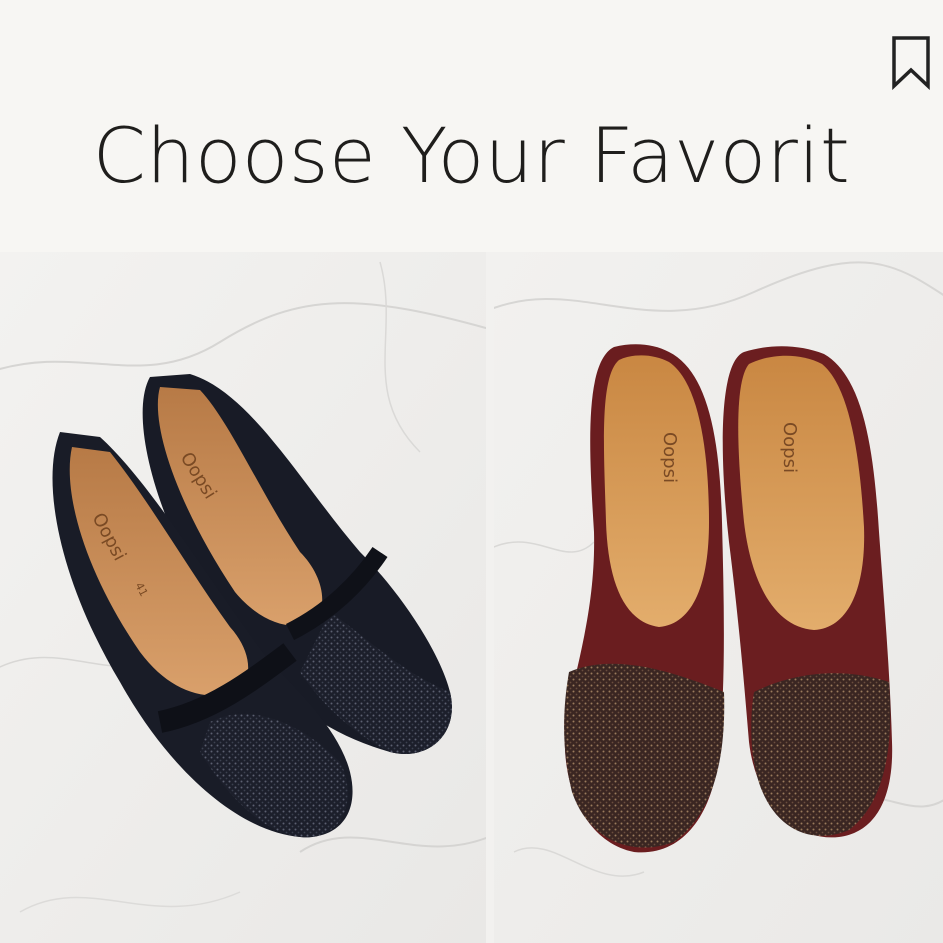 Image resolution: width=943 pixels, height=943 pixels. Describe the element at coordinates (490, 597) in the screenshot. I see `photo-divider` at that location.